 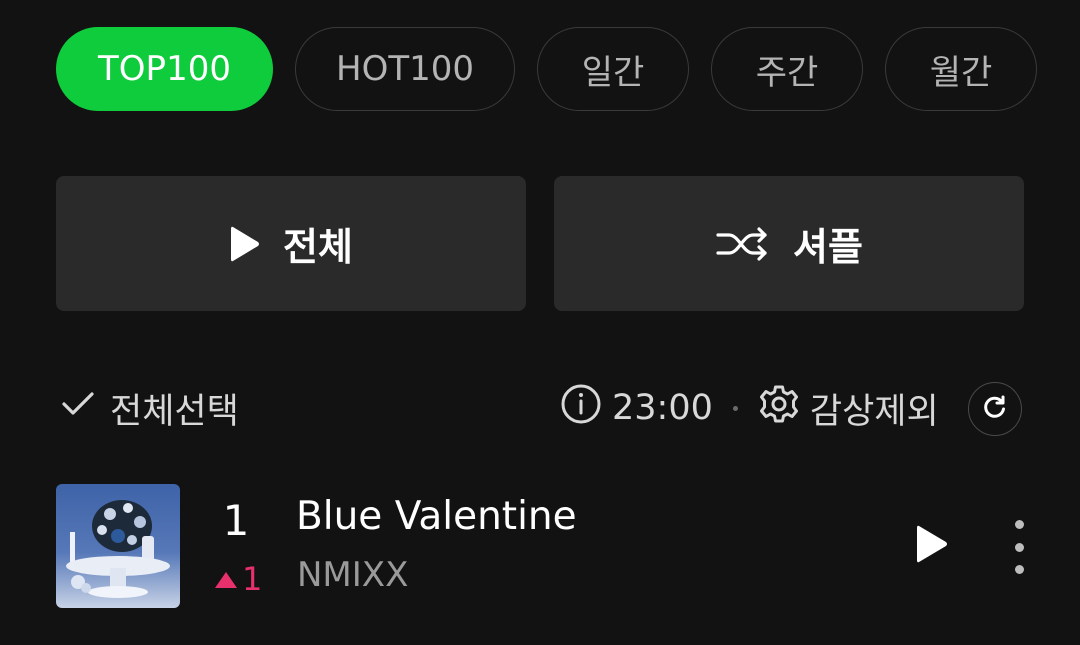 What do you see at coordinates (874, 411) in the screenshot?
I see `exclude-label: 감상제외` at bounding box center [874, 411].